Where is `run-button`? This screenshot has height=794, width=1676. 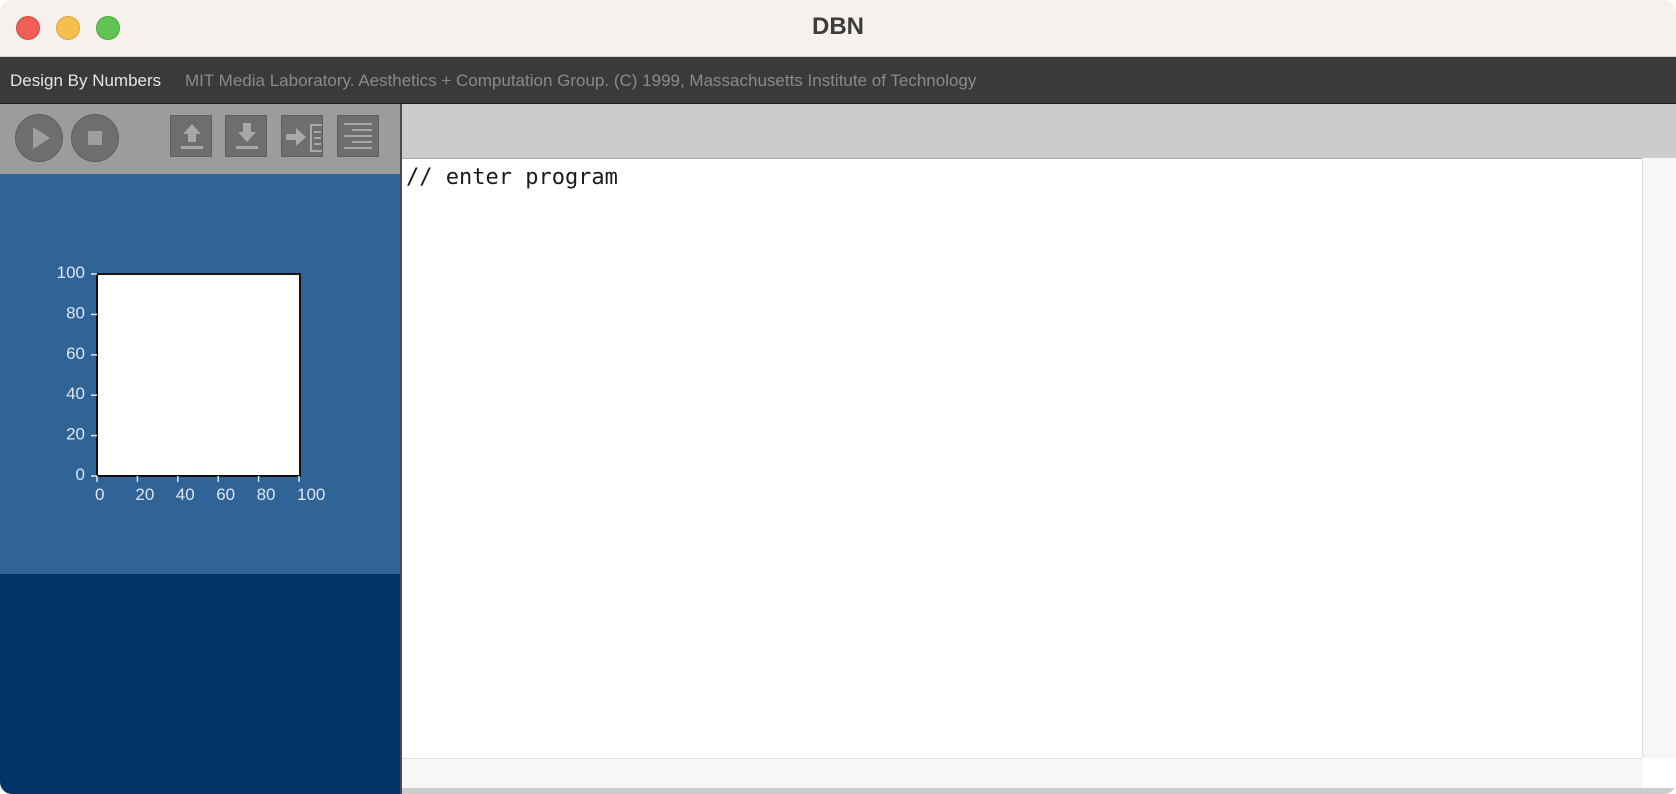 run-button is located at coordinates (39, 138).